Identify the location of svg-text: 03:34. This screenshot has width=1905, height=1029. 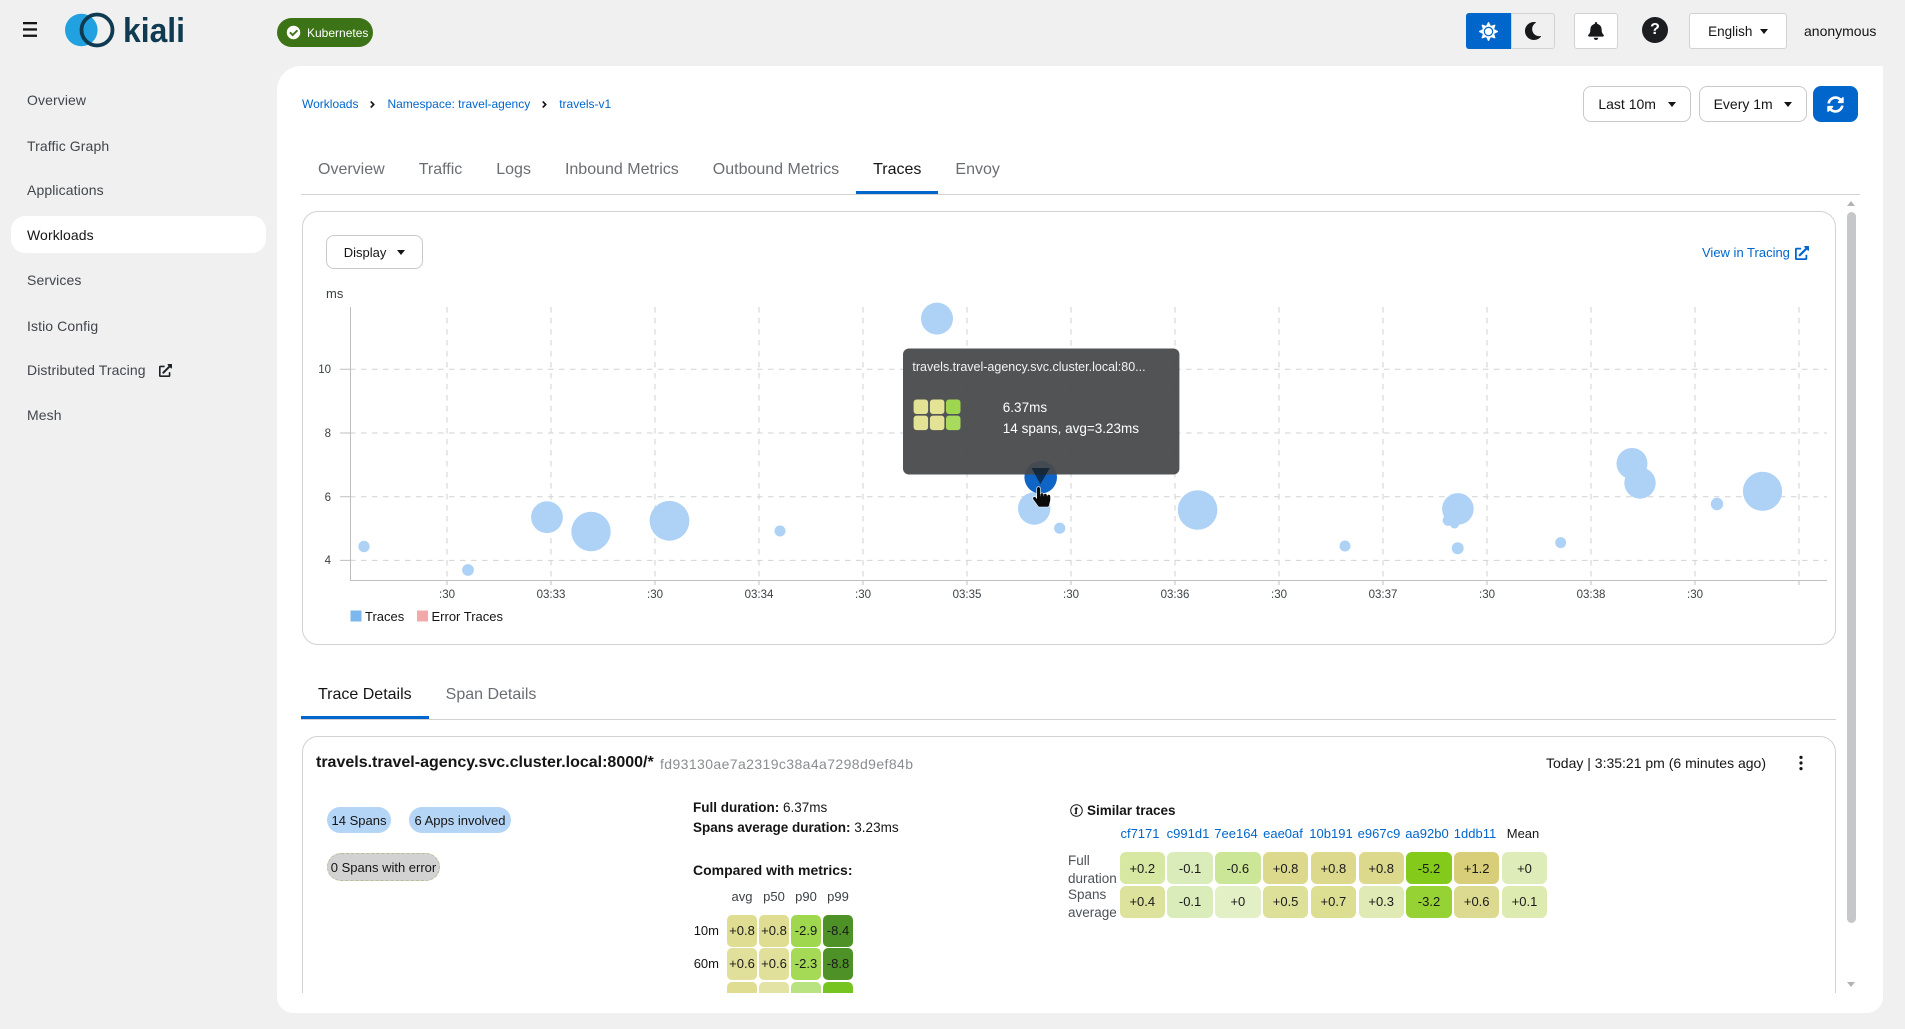
(759, 595).